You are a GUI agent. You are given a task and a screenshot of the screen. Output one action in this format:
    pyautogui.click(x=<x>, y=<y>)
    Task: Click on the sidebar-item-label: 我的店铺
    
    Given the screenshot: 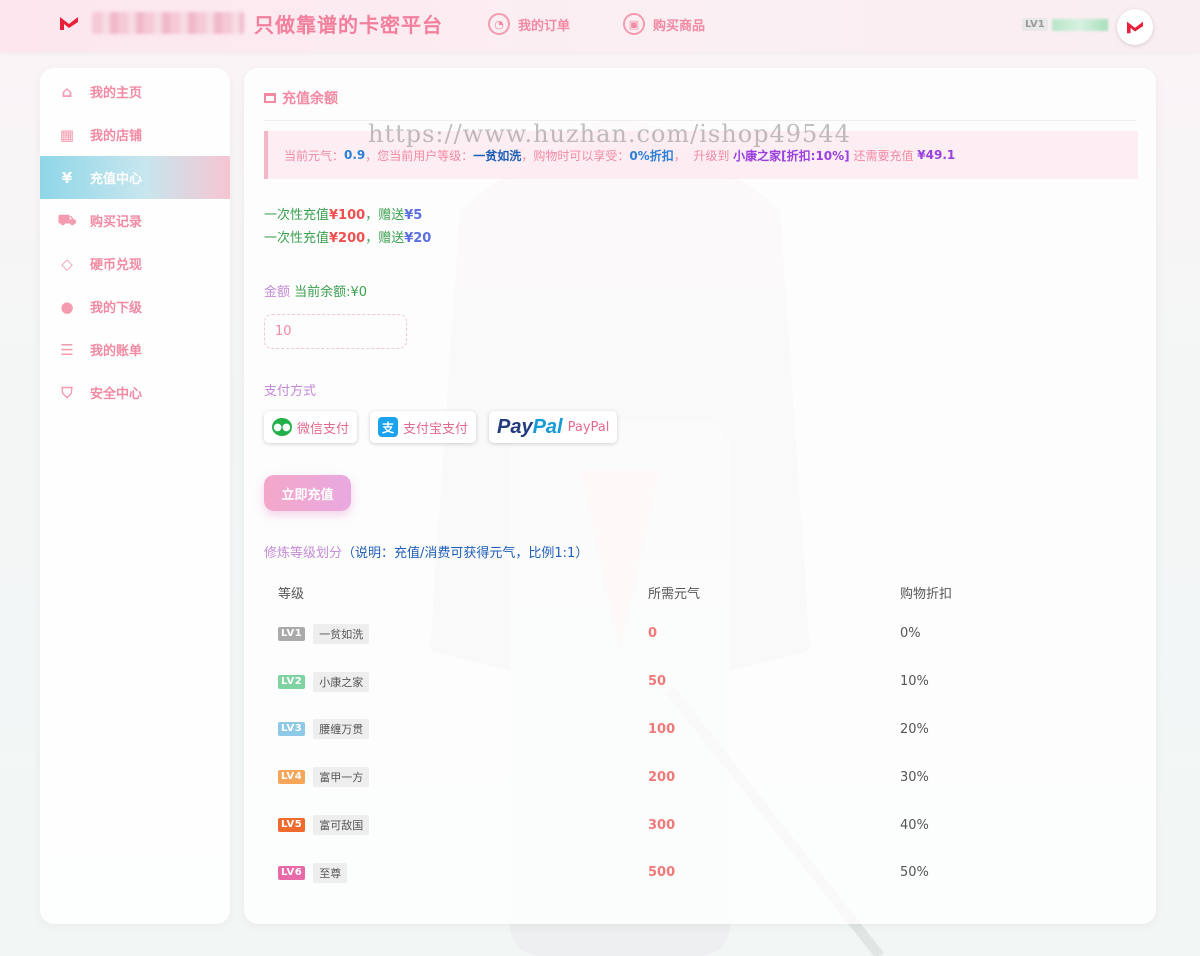 What is the action you would take?
    pyautogui.click(x=116, y=136)
    